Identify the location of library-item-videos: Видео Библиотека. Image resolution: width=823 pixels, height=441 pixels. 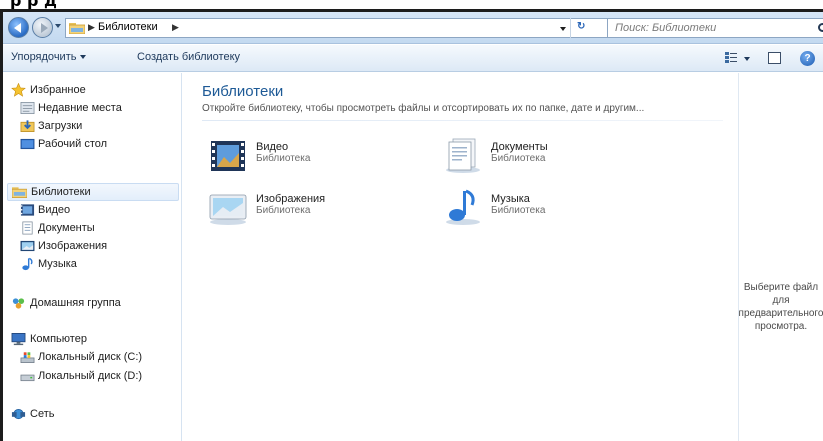
(308, 157).